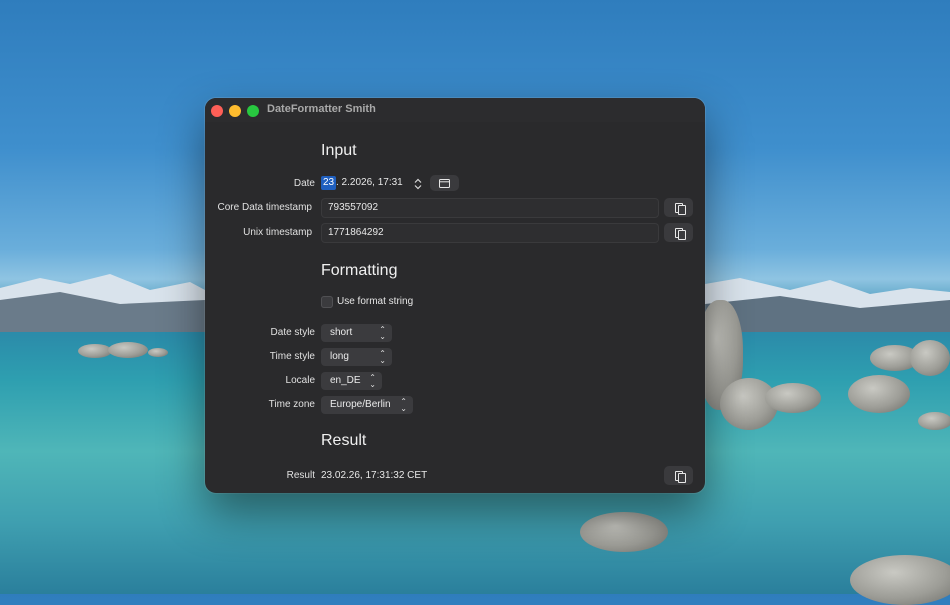 Image resolution: width=950 pixels, height=605 pixels. What do you see at coordinates (345, 380) in the screenshot?
I see `locale-value: en_DE` at bounding box center [345, 380].